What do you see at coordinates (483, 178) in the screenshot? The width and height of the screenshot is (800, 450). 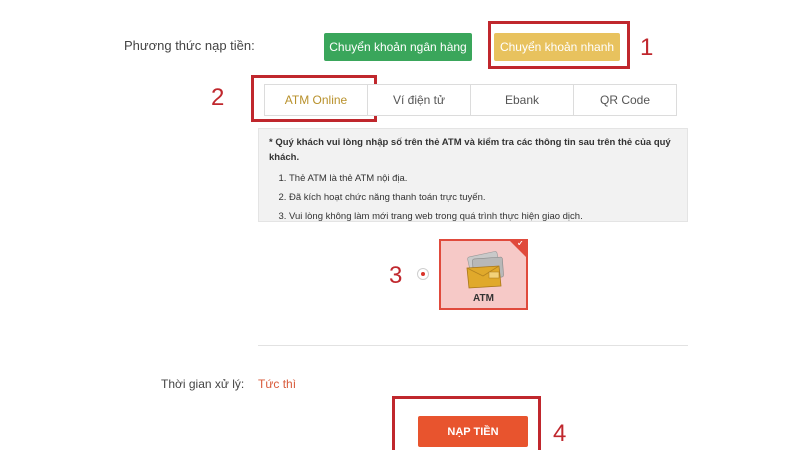 I see `info-item: Thẻ ATM là thẻ ATM nội địa.` at bounding box center [483, 178].